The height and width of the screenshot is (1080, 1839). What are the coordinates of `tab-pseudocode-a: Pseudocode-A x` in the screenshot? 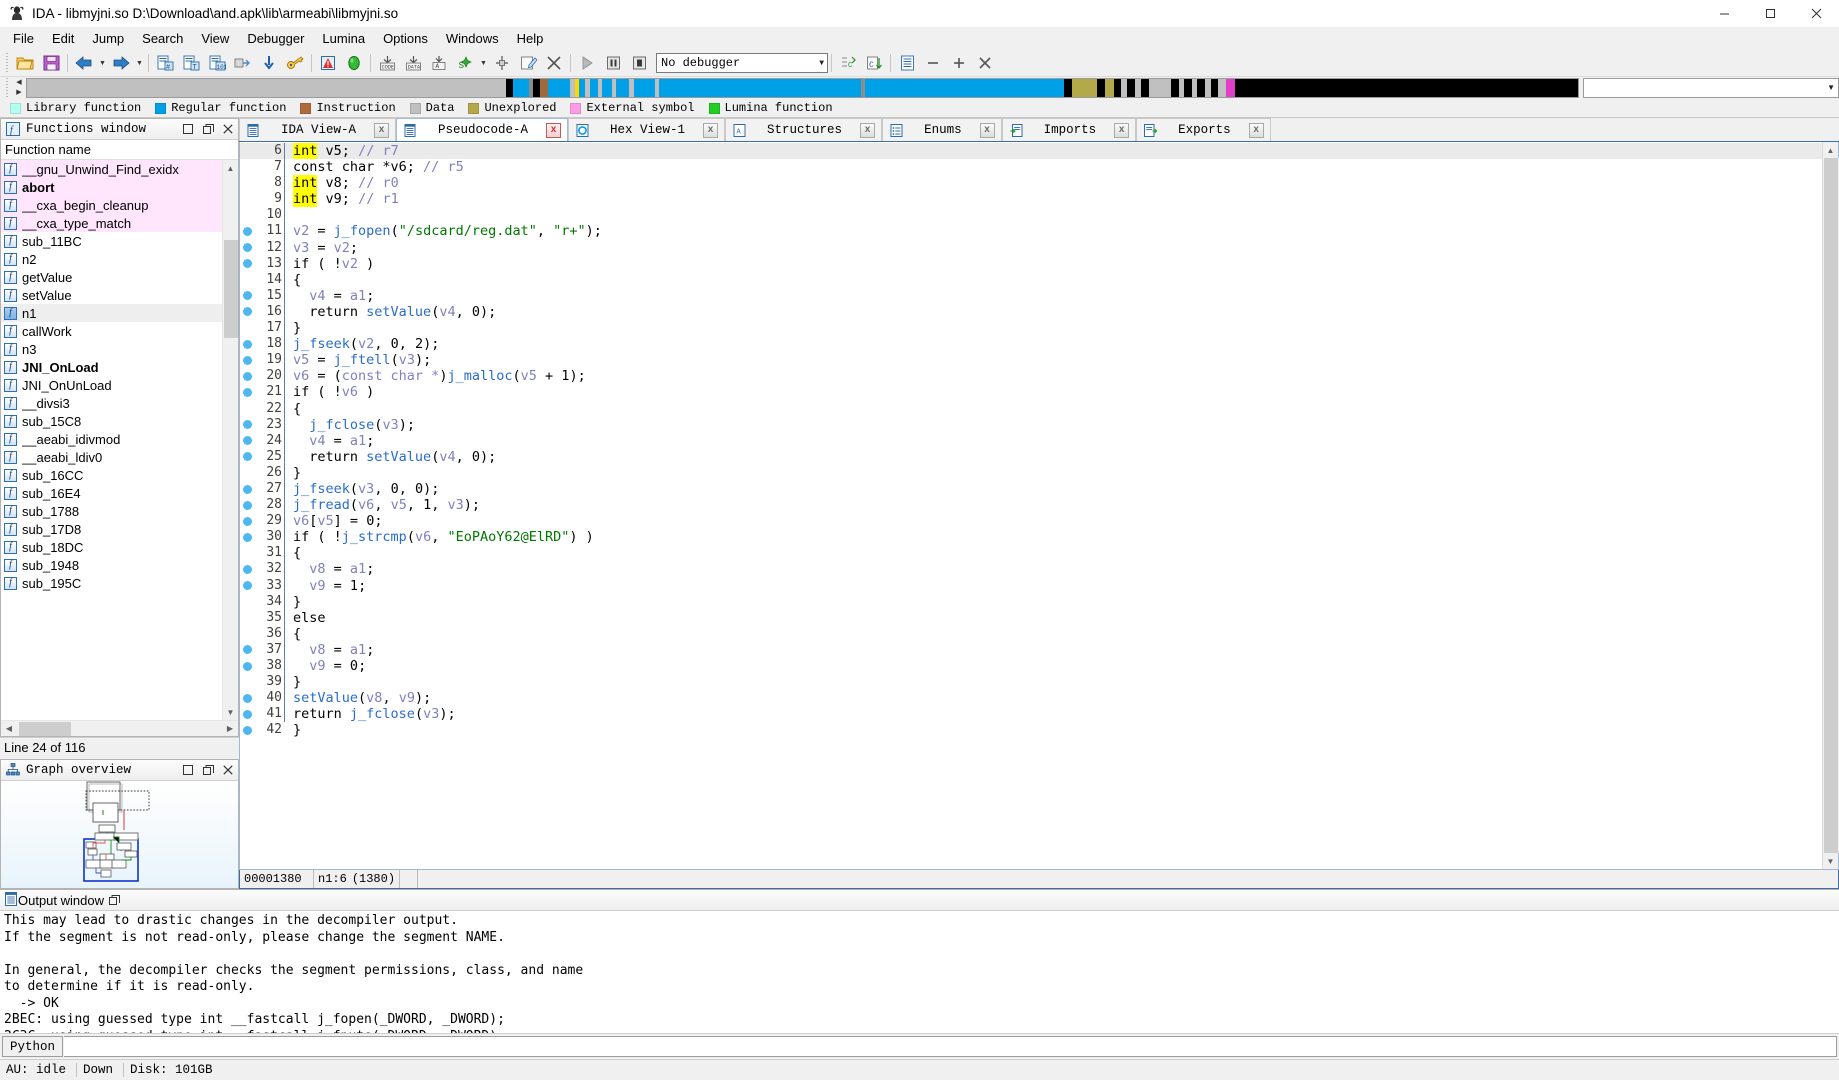 It's located at (482, 129).